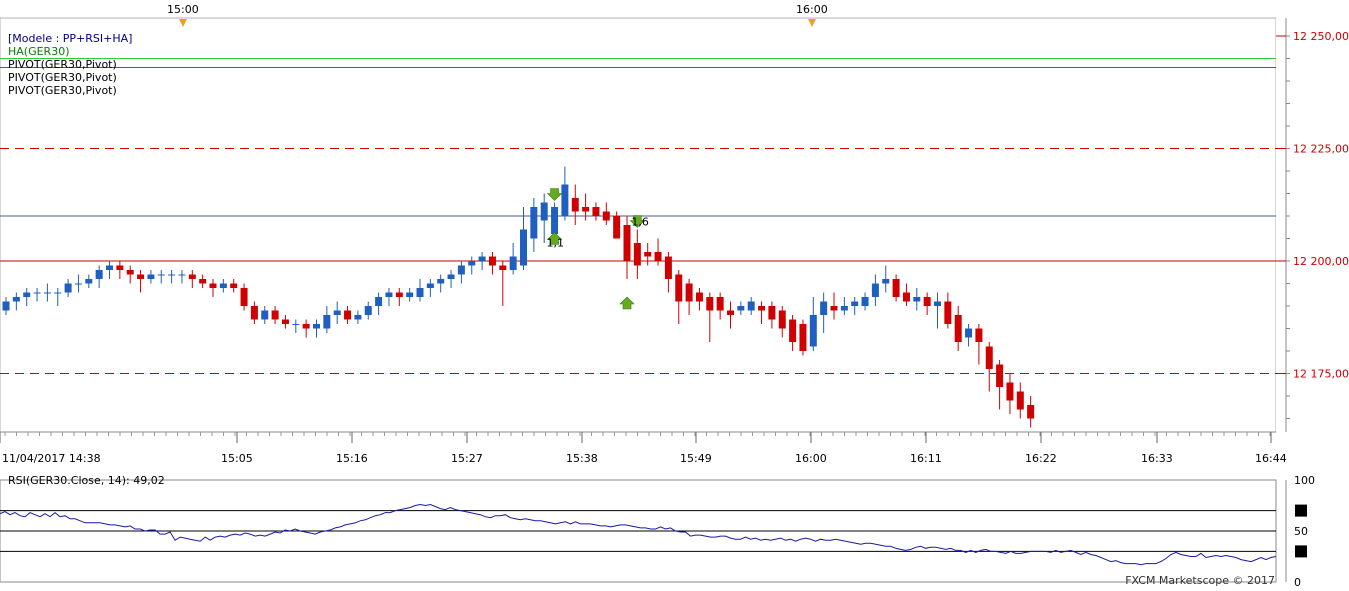 The width and height of the screenshot is (1349, 591). Describe the element at coordinates (86, 480) in the screenshot. I see `rsi-label: RSI(GER30.Close, 14): 49,02` at that location.